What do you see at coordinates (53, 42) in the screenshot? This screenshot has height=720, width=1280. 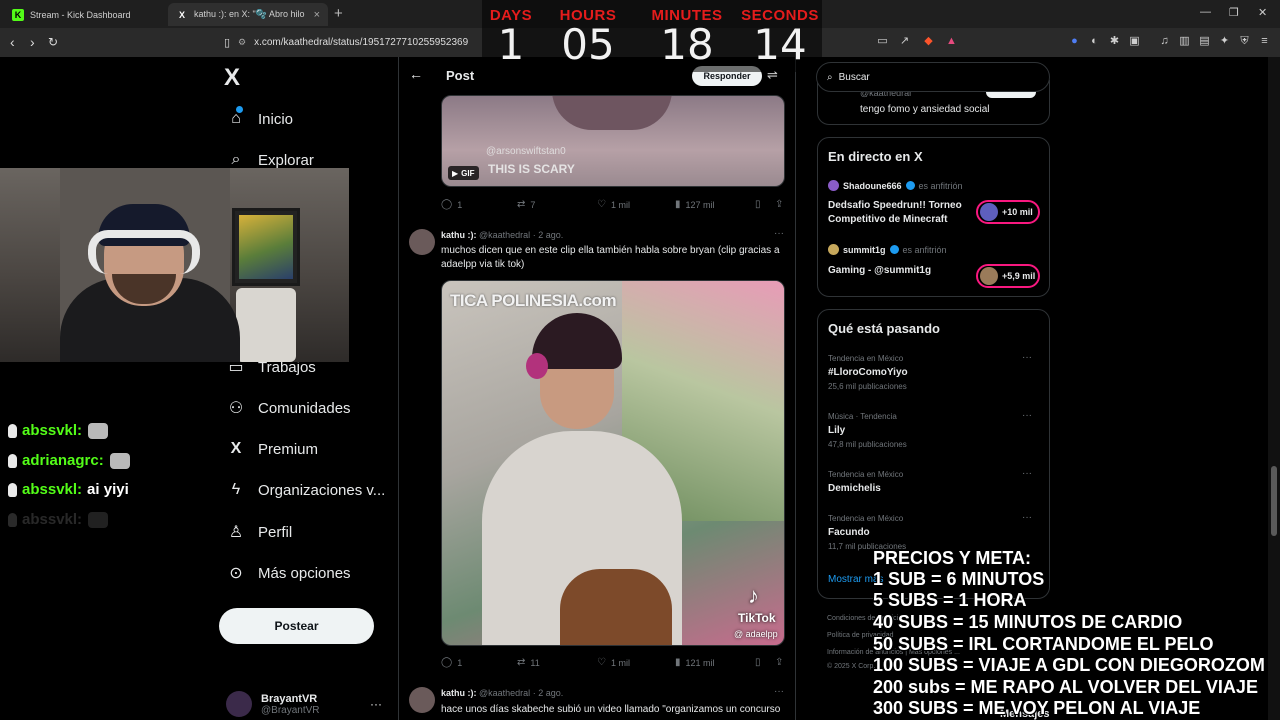 I see `reload-icon: ↻` at bounding box center [53, 42].